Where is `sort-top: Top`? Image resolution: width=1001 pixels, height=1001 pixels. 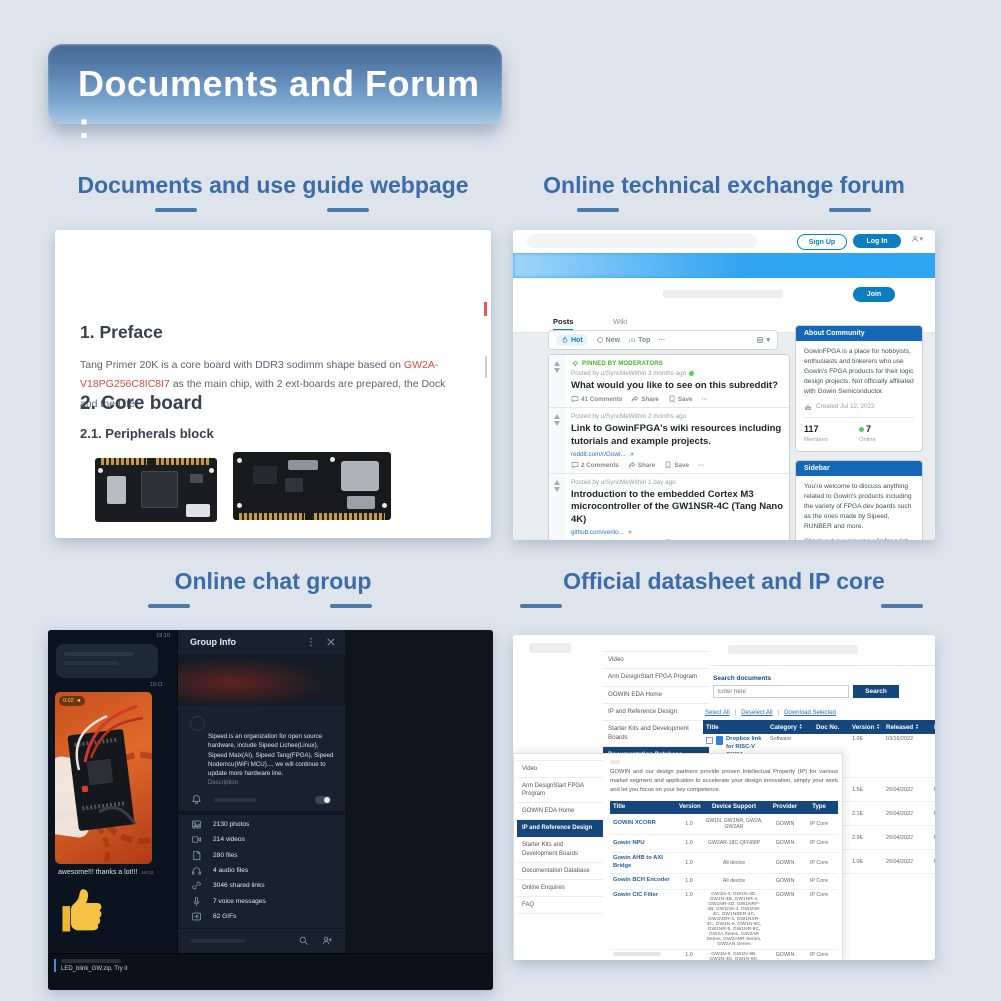
sort-top: Top is located at coordinates (639, 340).